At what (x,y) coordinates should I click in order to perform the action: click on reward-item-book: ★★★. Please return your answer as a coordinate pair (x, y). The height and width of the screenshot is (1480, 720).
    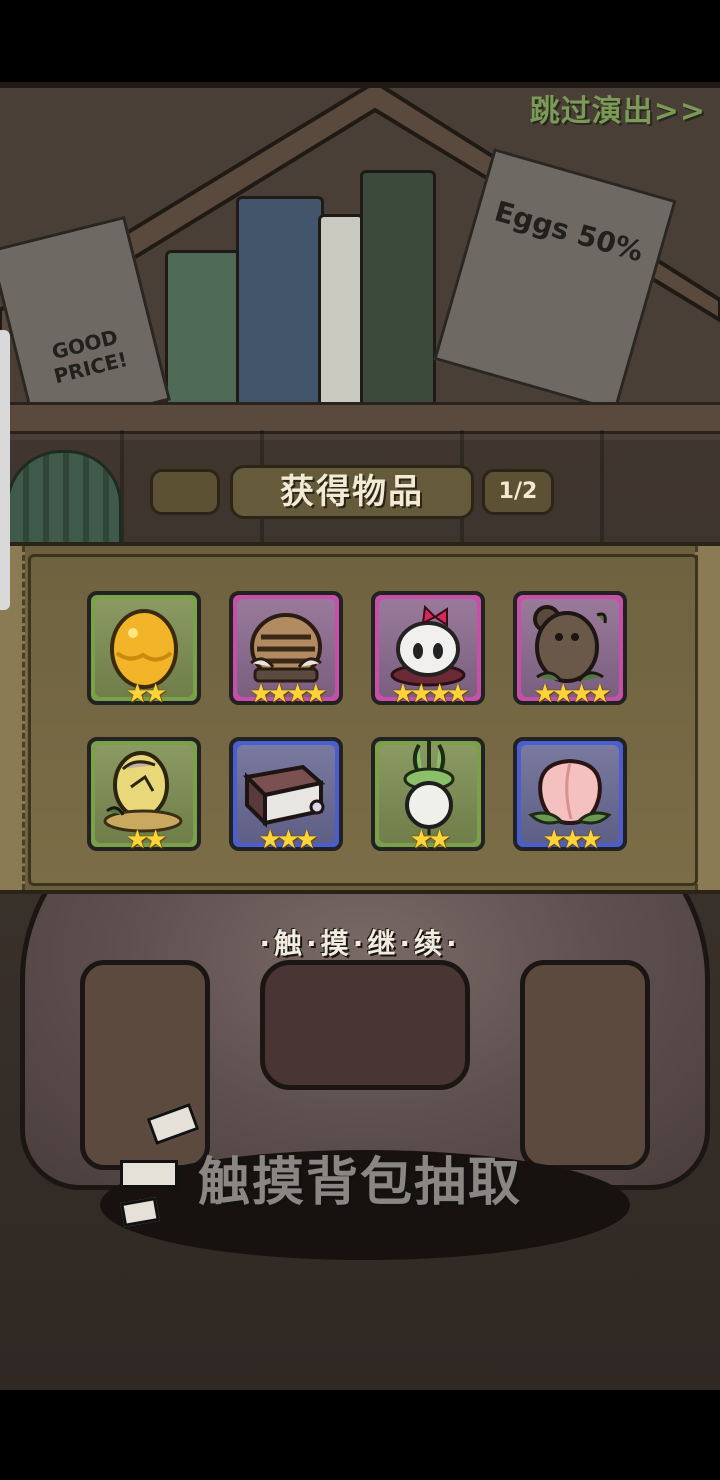
    Looking at the image, I should click on (286, 796).